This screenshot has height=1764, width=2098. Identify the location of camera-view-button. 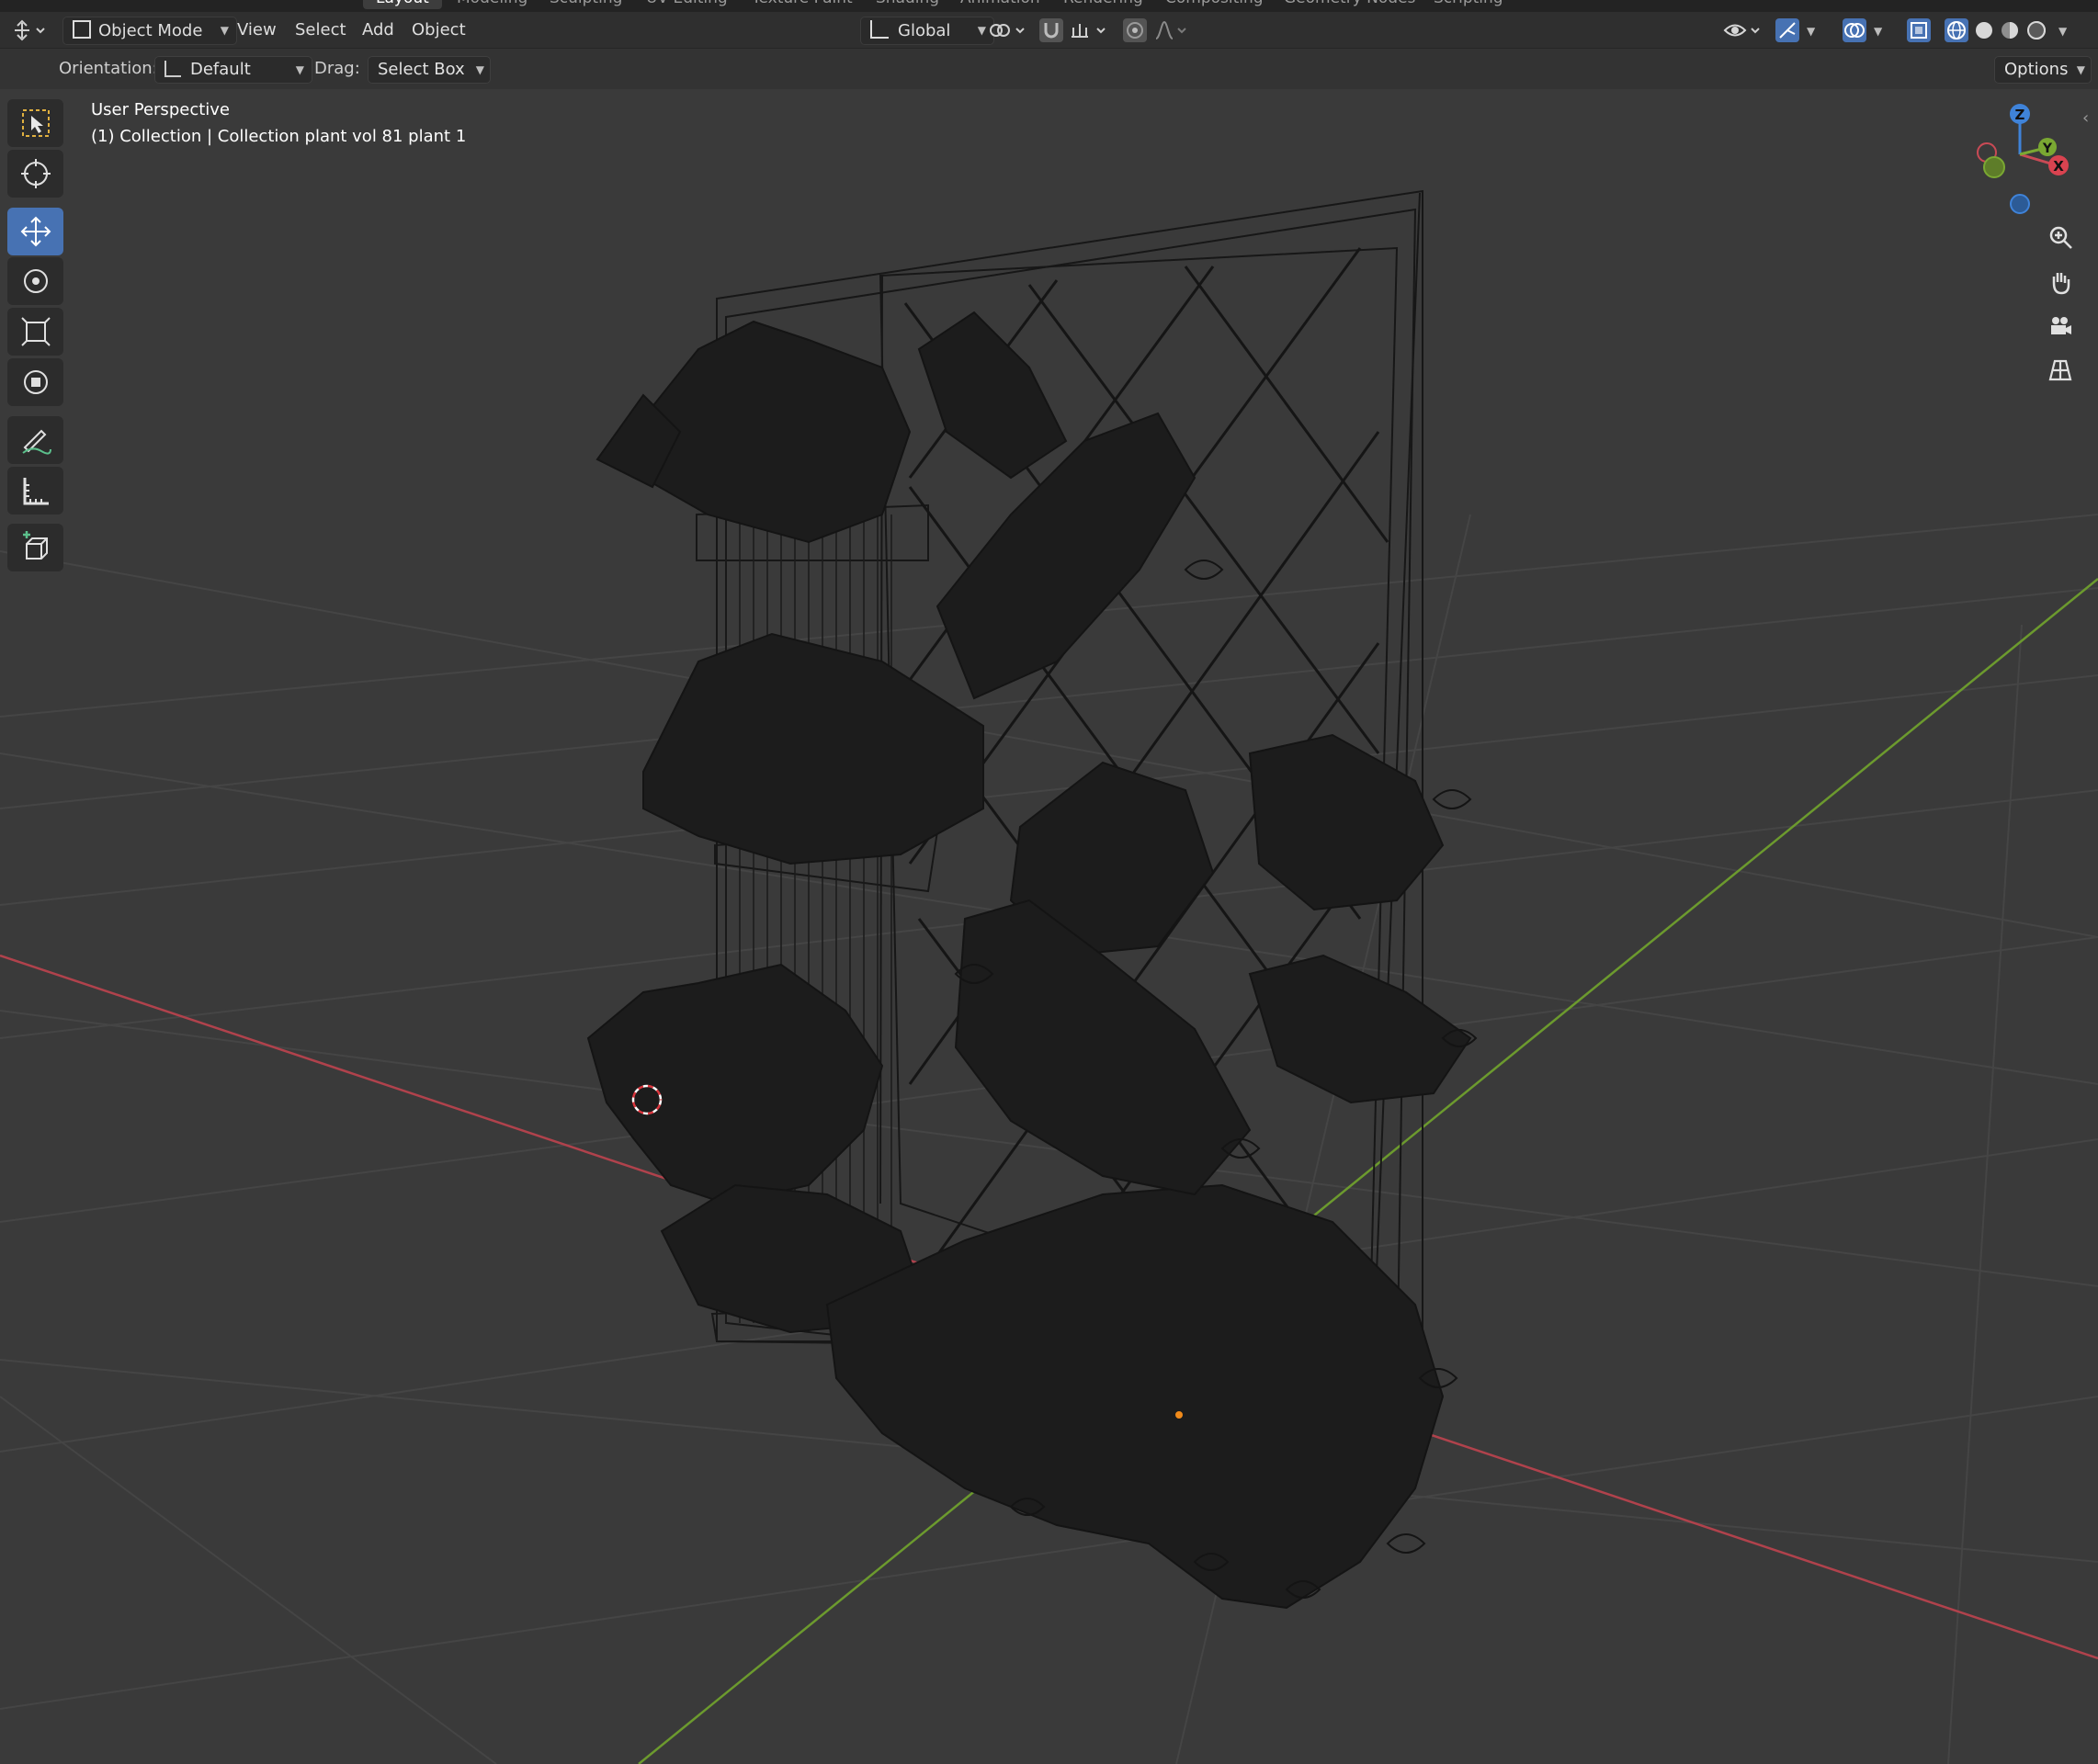
(2060, 326).